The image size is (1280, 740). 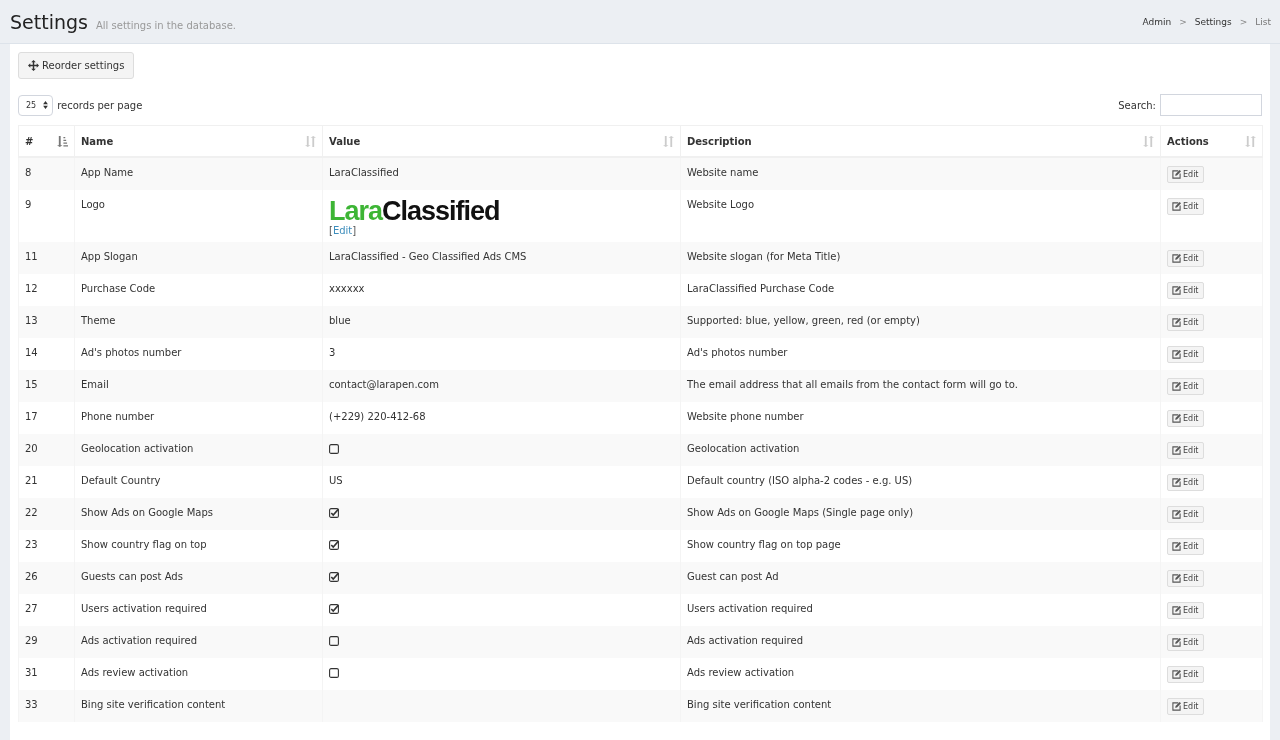 I want to click on table-cell: 29, so click(x=46, y=642).